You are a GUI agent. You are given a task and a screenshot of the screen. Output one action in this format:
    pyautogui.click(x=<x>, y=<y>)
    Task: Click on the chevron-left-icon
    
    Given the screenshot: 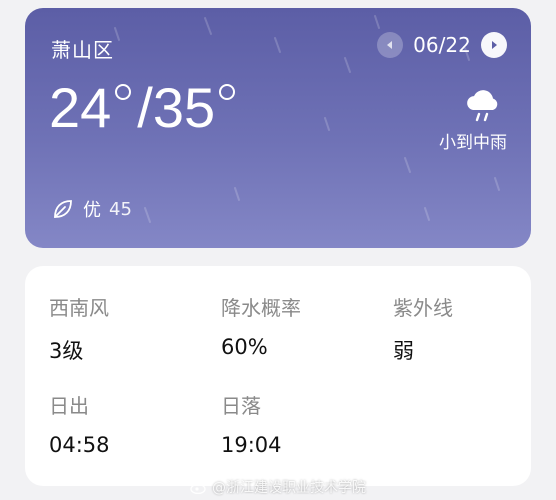 What is the action you would take?
    pyautogui.click(x=389, y=45)
    